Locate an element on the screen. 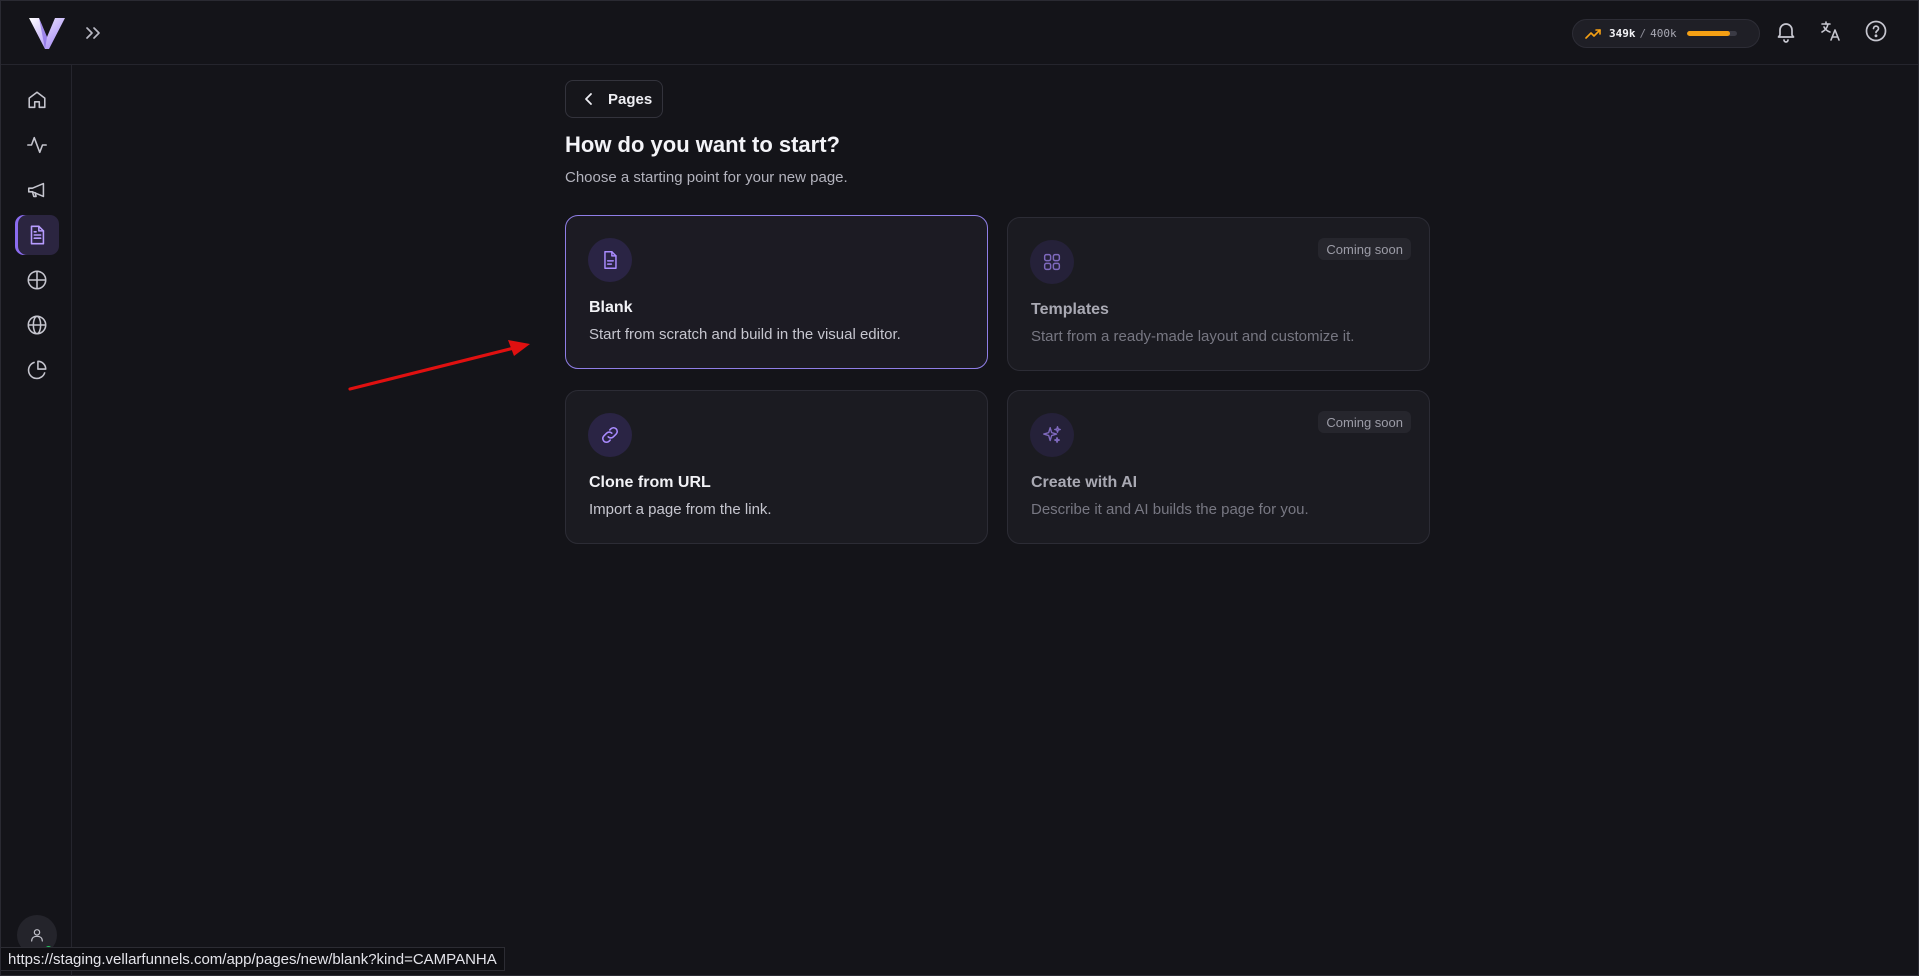 This screenshot has width=1919, height=976. globe-grid-icon is located at coordinates (37, 280).